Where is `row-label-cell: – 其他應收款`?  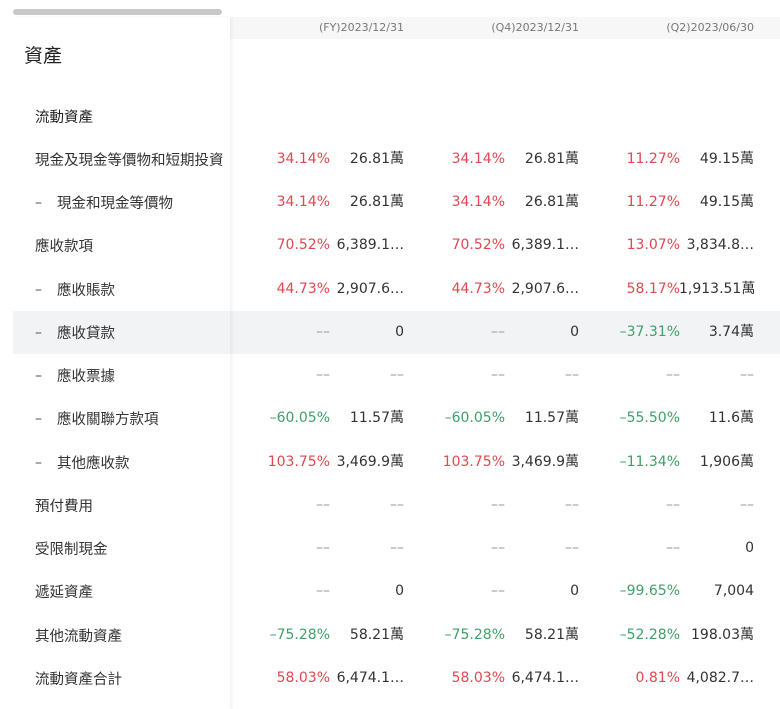
row-label-cell: – 其他應收款 is located at coordinates (121, 462).